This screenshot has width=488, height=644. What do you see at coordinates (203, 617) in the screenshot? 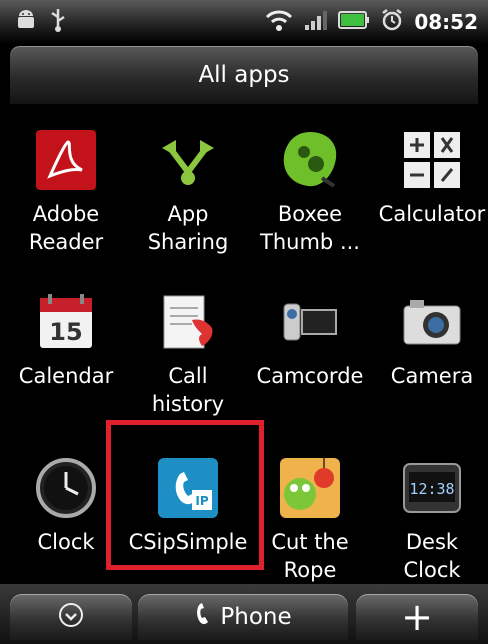
I see `phone-icon` at bounding box center [203, 617].